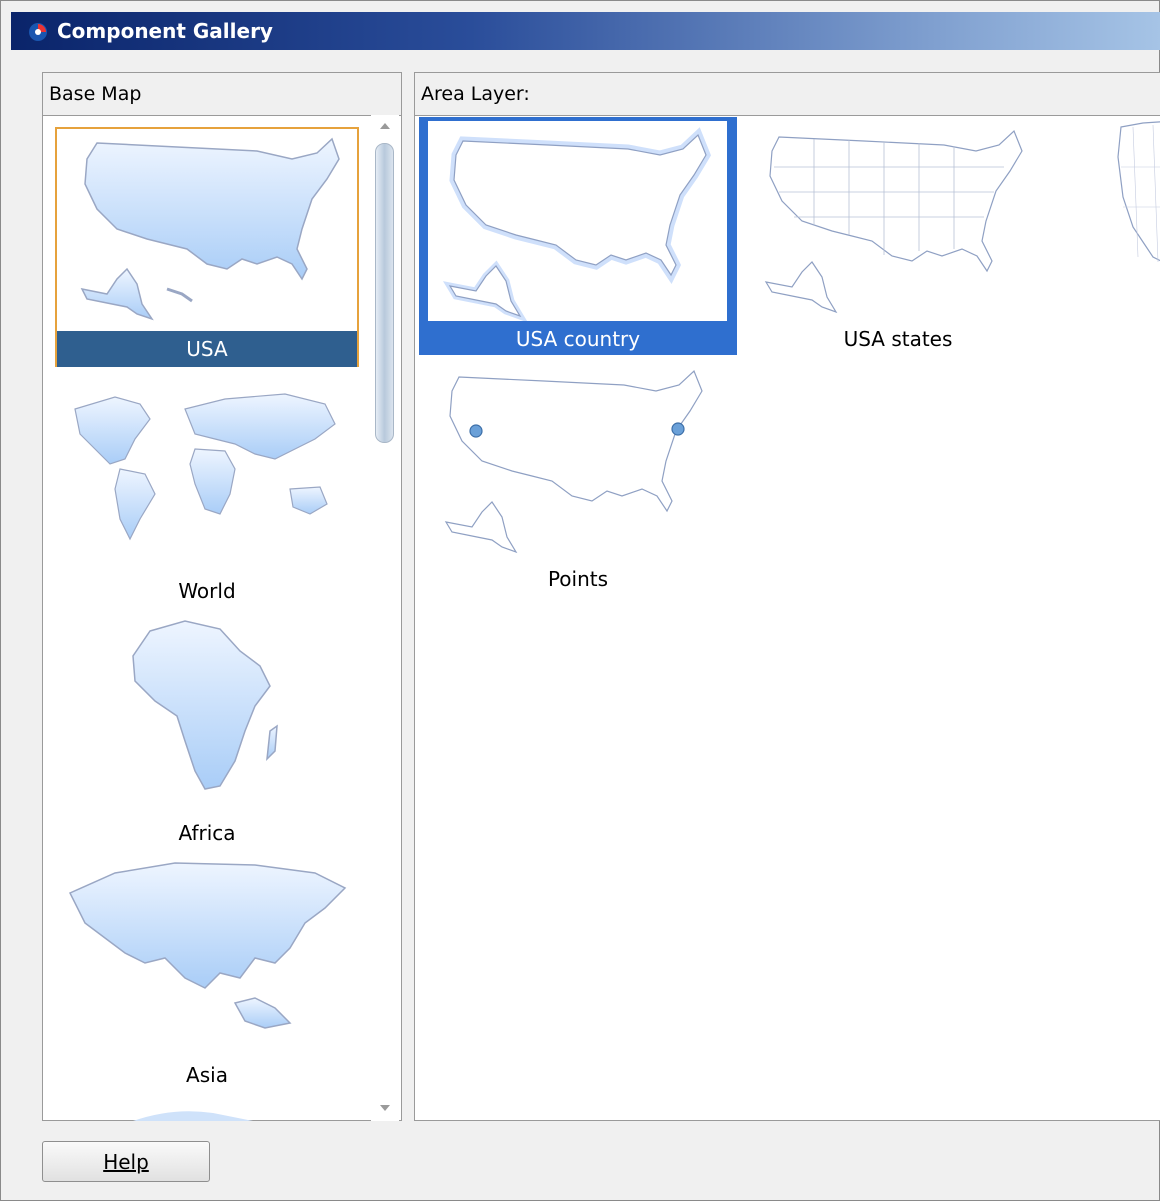 The width and height of the screenshot is (1160, 1201). I want to click on points-map-icon, so click(573, 461).